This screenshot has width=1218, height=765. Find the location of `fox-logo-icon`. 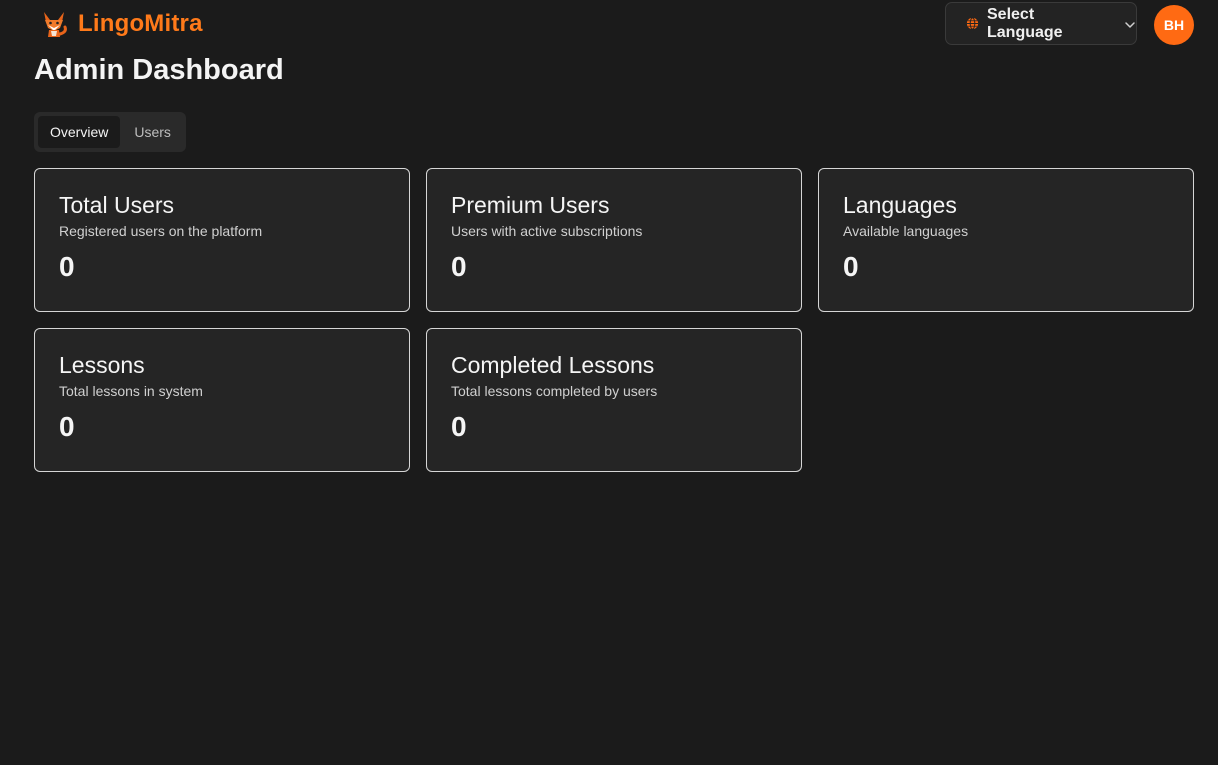

fox-logo-icon is located at coordinates (54, 24).